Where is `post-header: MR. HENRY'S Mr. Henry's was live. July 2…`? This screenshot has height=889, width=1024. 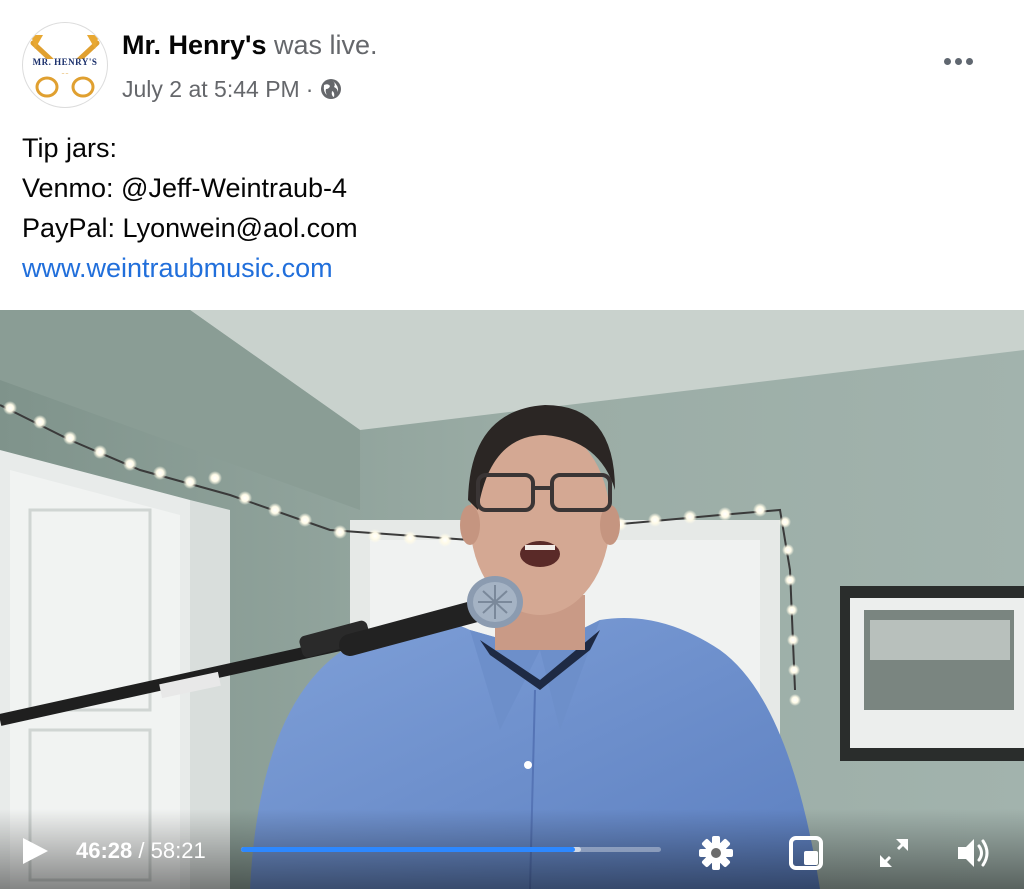 post-header: MR. HENRY'S Mr. Henry's was live. July 2… is located at coordinates (512, 62).